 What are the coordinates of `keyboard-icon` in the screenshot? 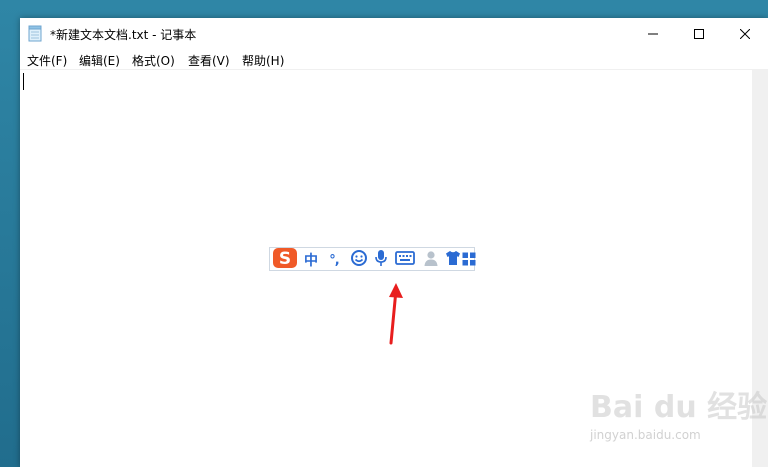 It's located at (405, 260).